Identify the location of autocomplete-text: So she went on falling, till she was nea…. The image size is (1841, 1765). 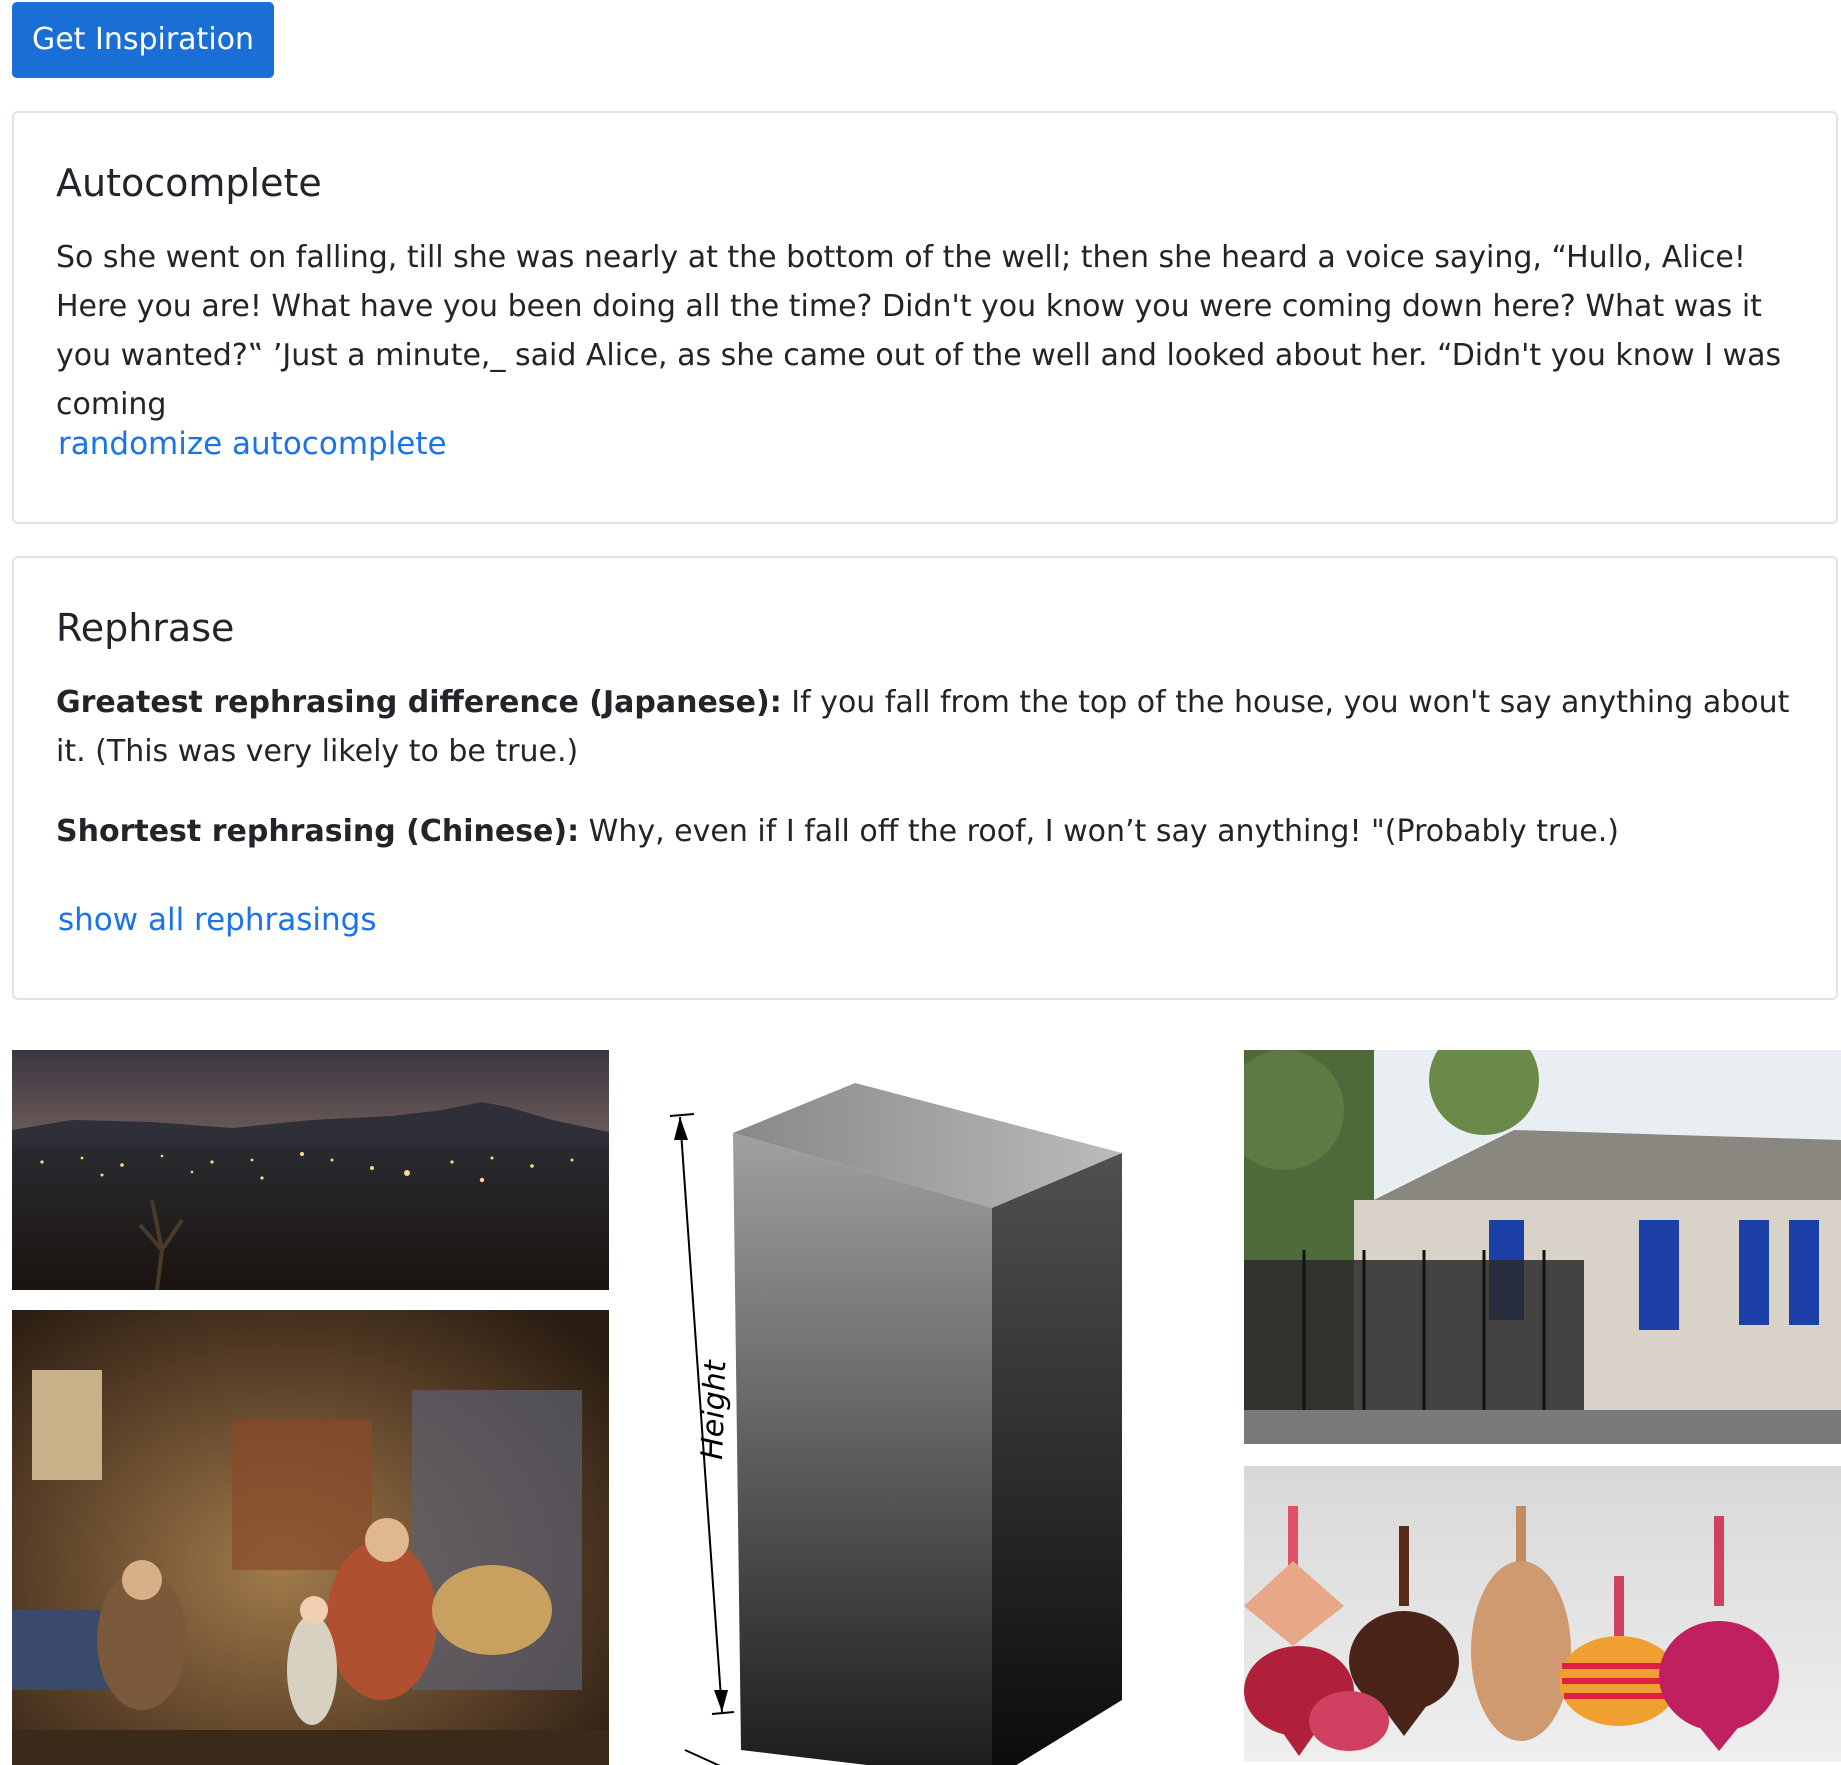
(919, 331).